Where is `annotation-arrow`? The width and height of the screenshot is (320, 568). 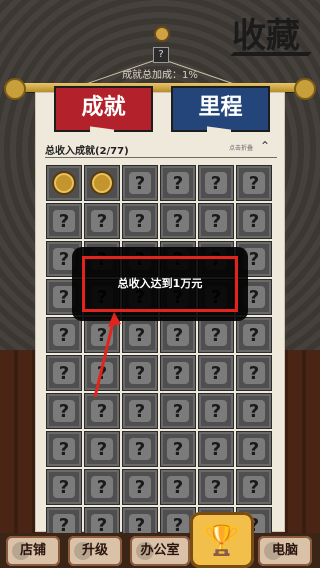 annotation-arrow is located at coordinates (107, 355).